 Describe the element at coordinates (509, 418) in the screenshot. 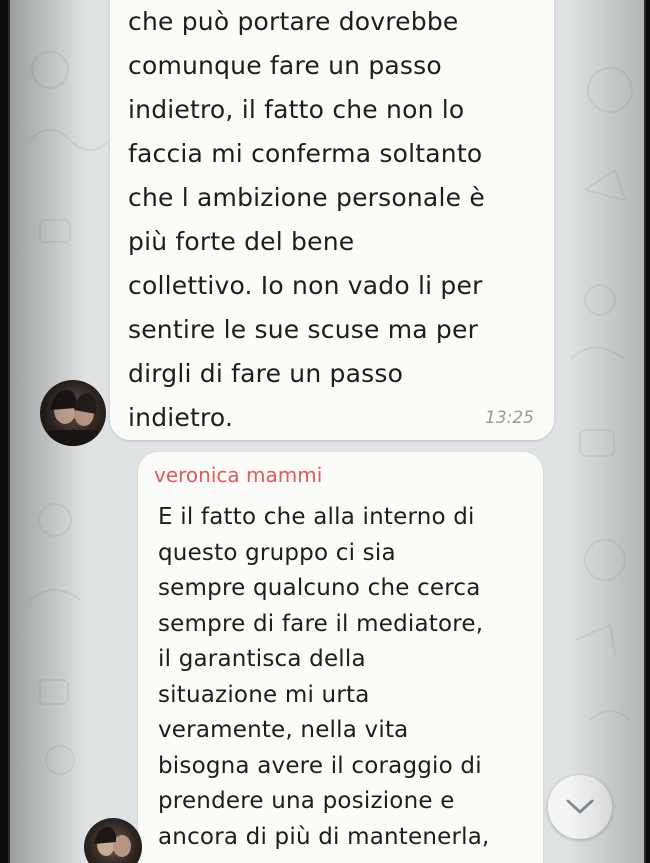

I see `message-timestamp: 13:25` at that location.